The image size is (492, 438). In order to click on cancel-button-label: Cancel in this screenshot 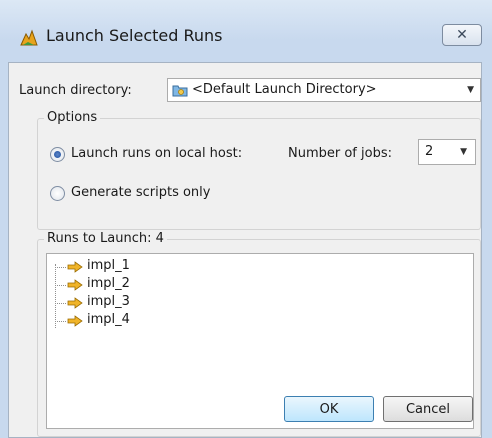, I will do `click(428, 409)`.